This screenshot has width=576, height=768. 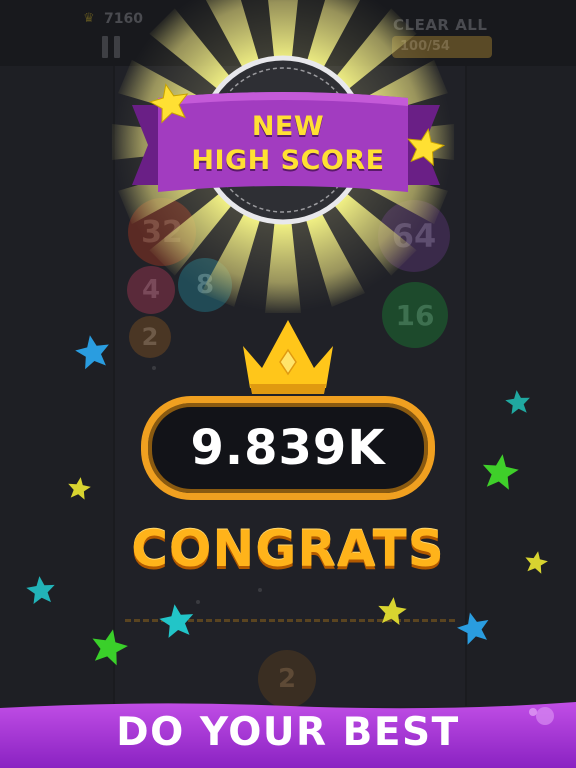 What do you see at coordinates (288, 357) in the screenshot?
I see `crown-icon` at bounding box center [288, 357].